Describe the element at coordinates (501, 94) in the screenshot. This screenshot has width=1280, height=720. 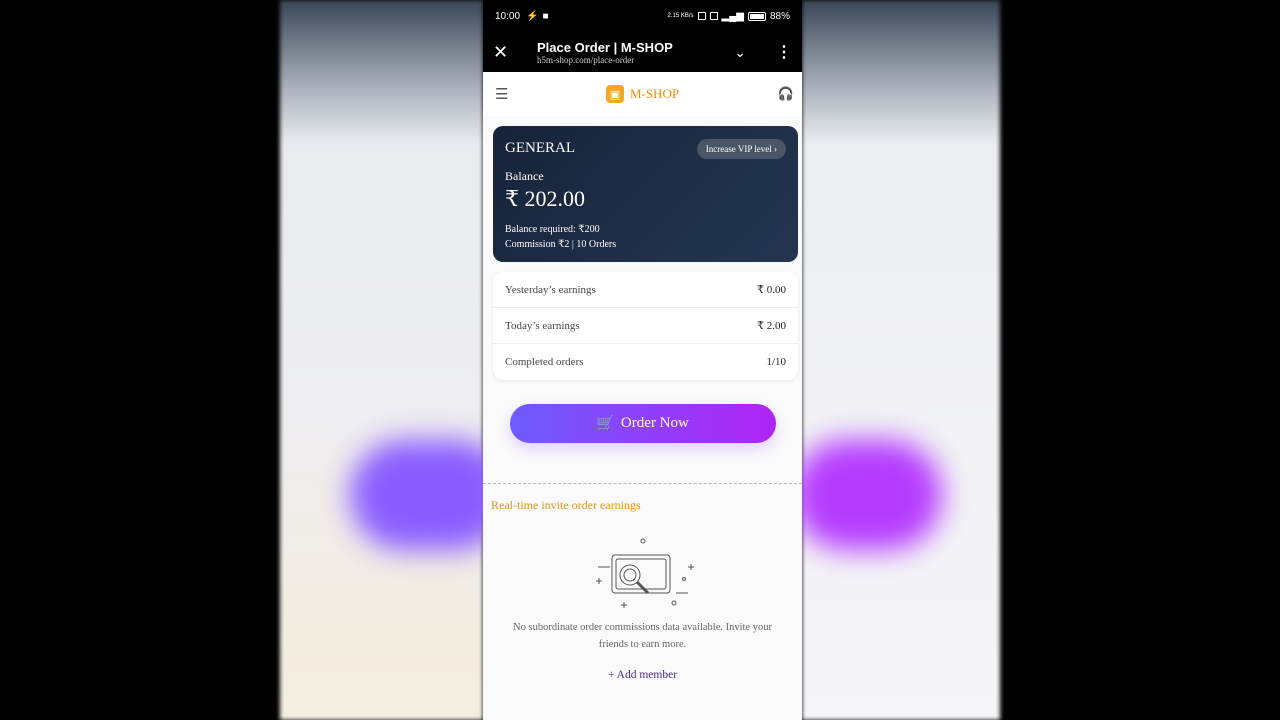
I see `hamburger-menu-icon: ☰` at that location.